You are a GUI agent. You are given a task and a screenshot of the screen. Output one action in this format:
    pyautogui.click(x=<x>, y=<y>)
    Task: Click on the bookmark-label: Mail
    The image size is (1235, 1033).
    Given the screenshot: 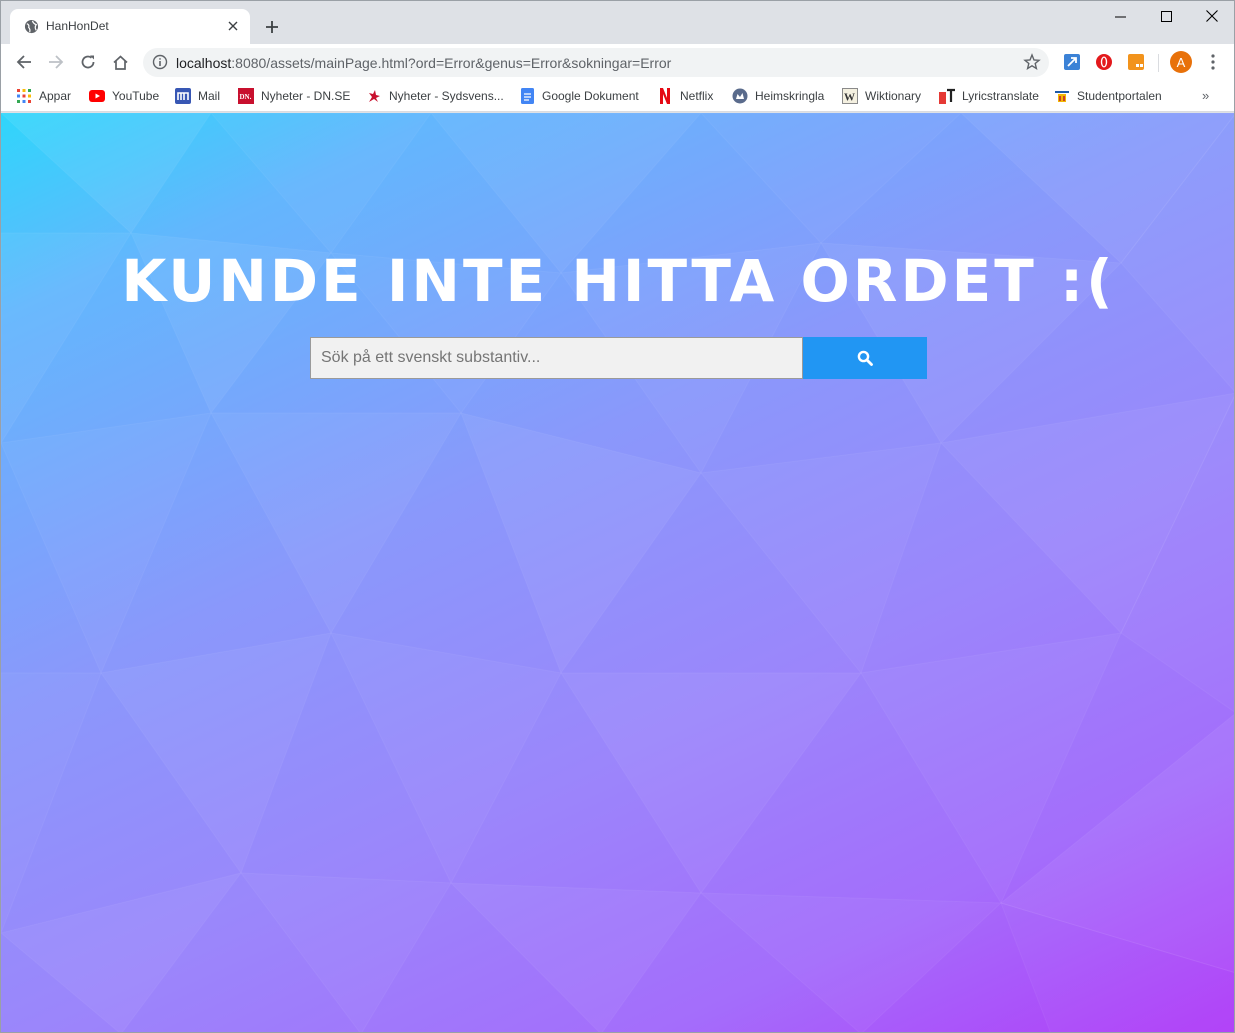 What is the action you would take?
    pyautogui.click(x=209, y=96)
    